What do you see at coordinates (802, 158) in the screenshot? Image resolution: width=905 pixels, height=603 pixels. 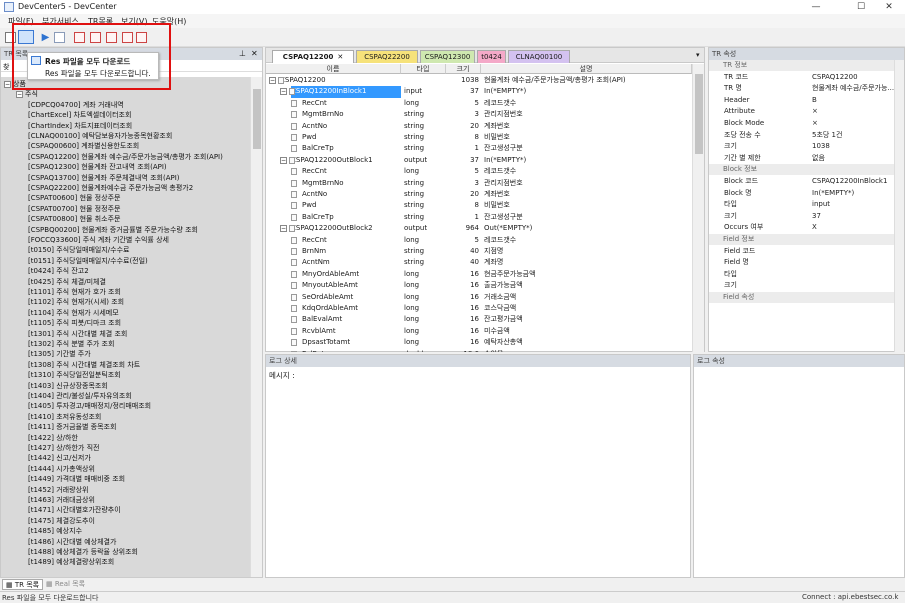 I see `property-row: 기간 별 제한 없음` at bounding box center [802, 158].